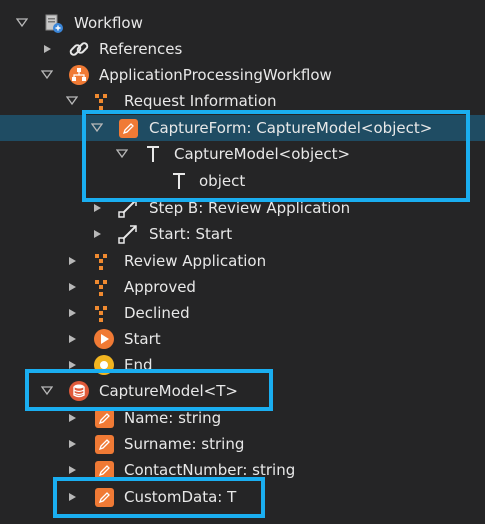 This screenshot has height=524, width=485. What do you see at coordinates (215, 75) in the screenshot?
I see `tree-label: ApplicationProcessingWorkflow` at bounding box center [215, 75].